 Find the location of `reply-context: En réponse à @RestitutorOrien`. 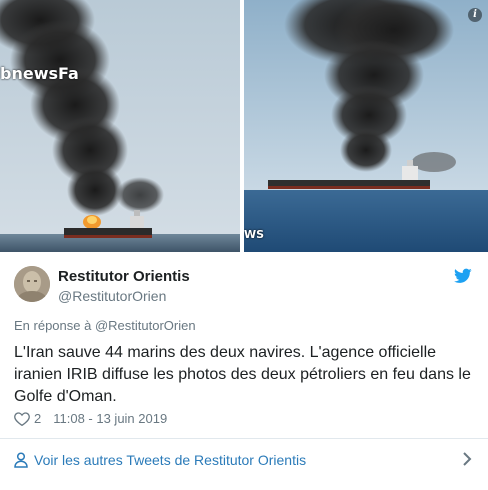

reply-context: En réponse à @RestitutorOrien is located at coordinates (105, 325).